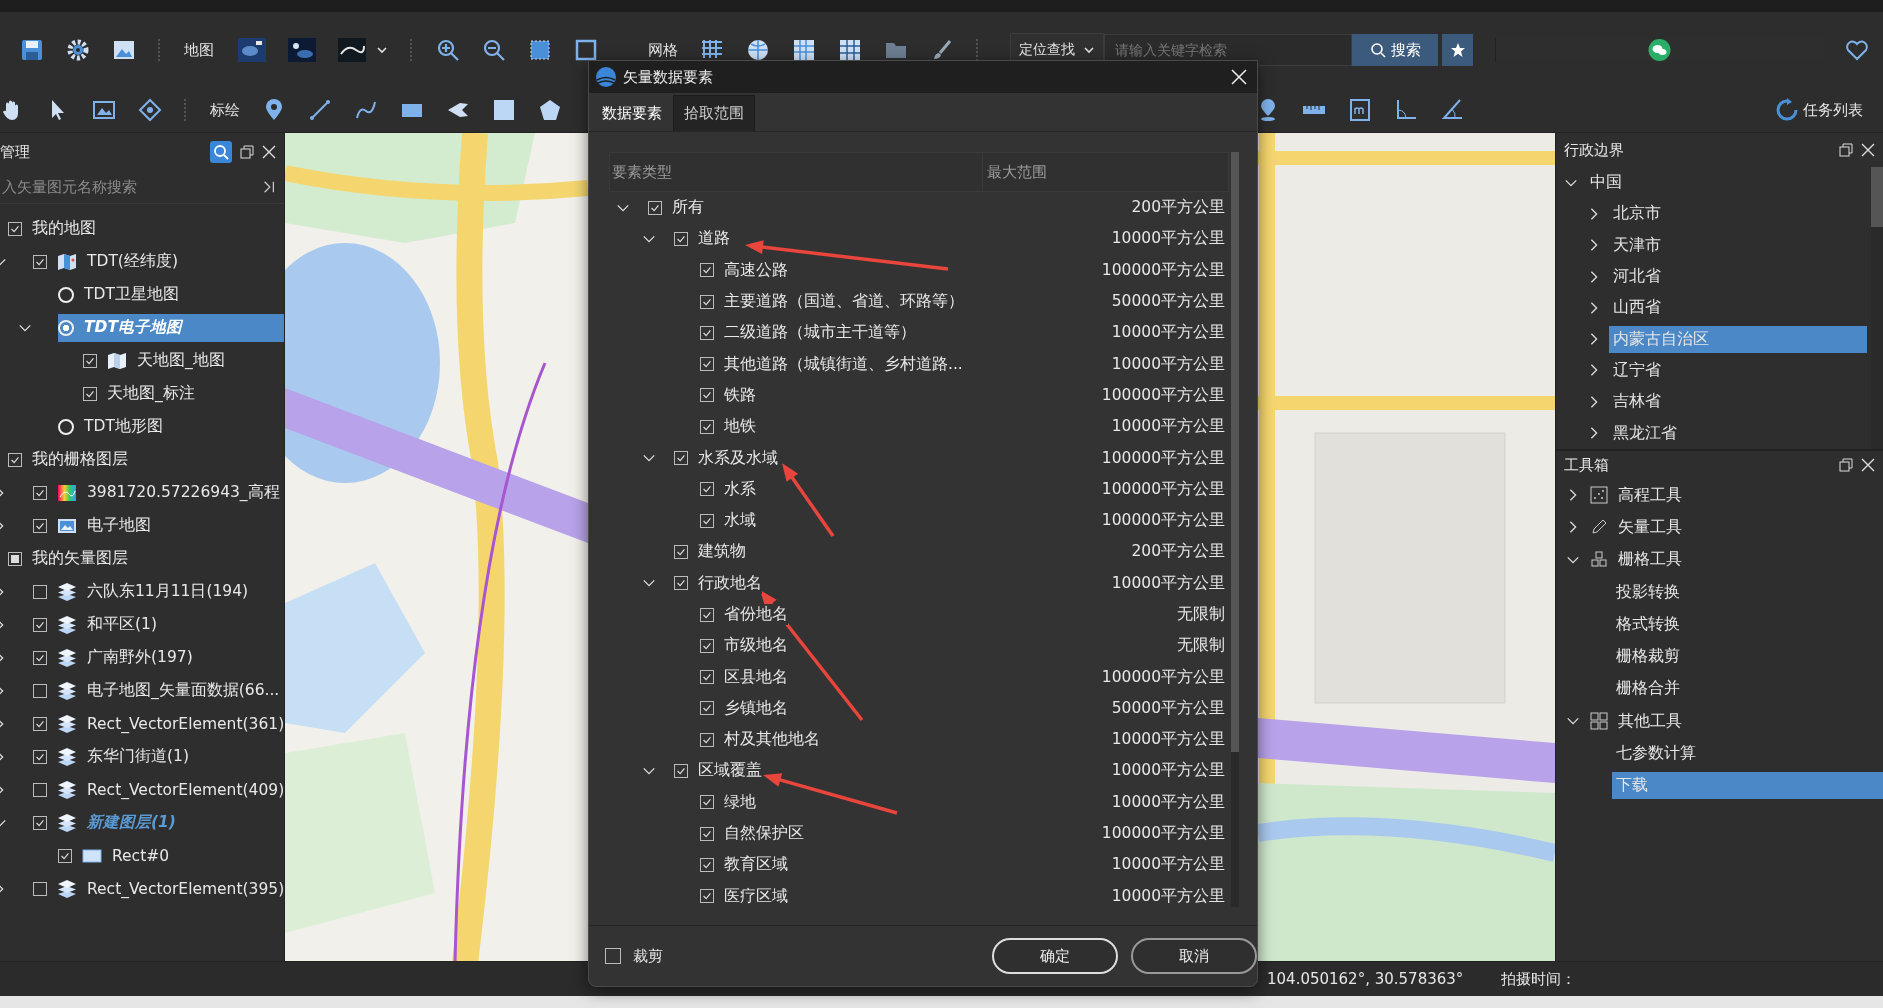 The image size is (1883, 1008). Describe the element at coordinates (1747, 657) in the screenshot. I see `tool-item: 栅格裁剪` at that location.